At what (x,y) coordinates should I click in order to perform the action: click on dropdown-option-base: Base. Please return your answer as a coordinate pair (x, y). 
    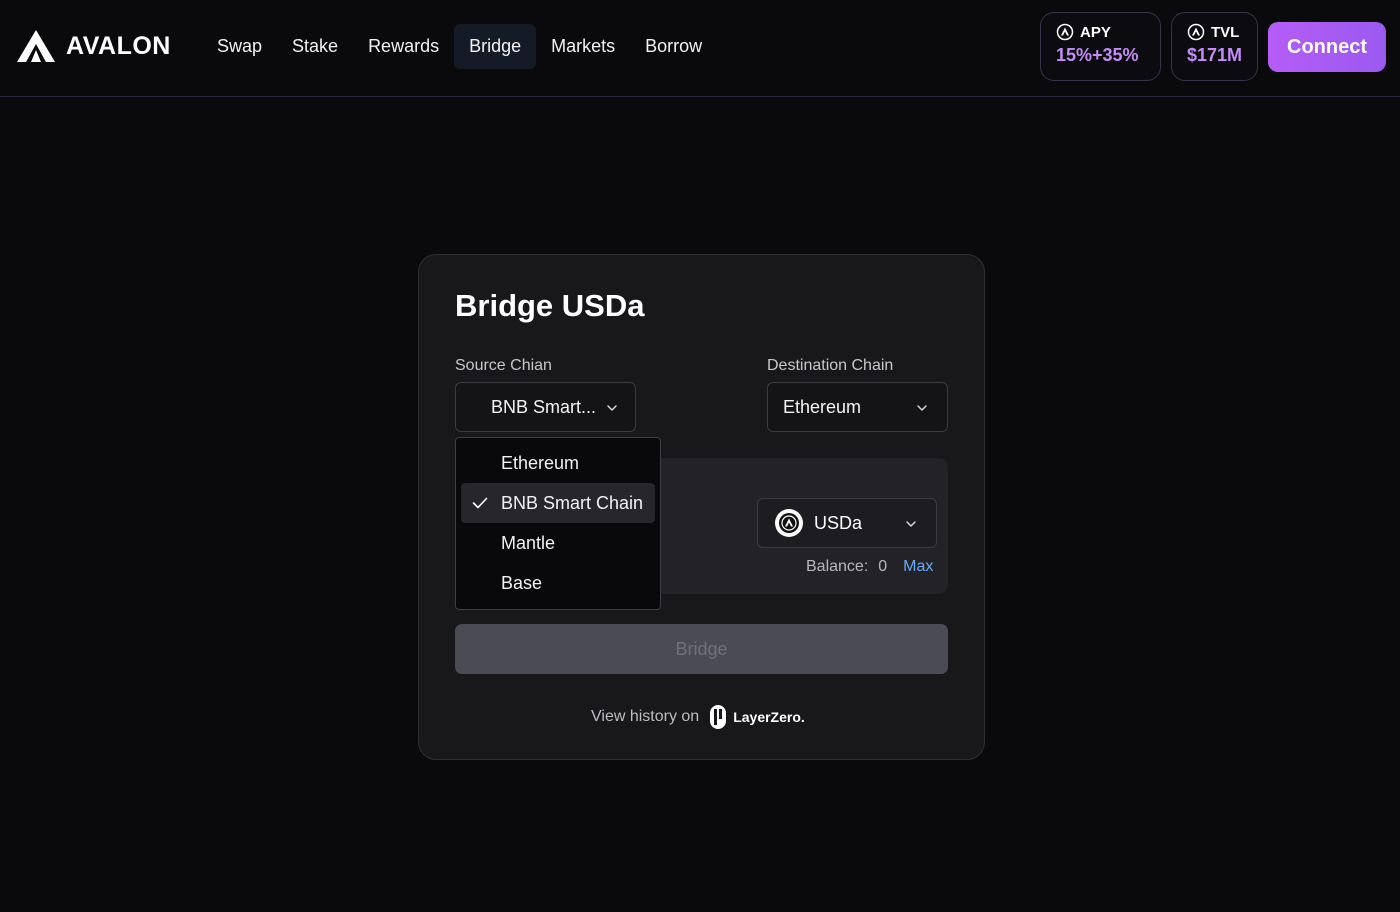
    Looking at the image, I should click on (558, 583).